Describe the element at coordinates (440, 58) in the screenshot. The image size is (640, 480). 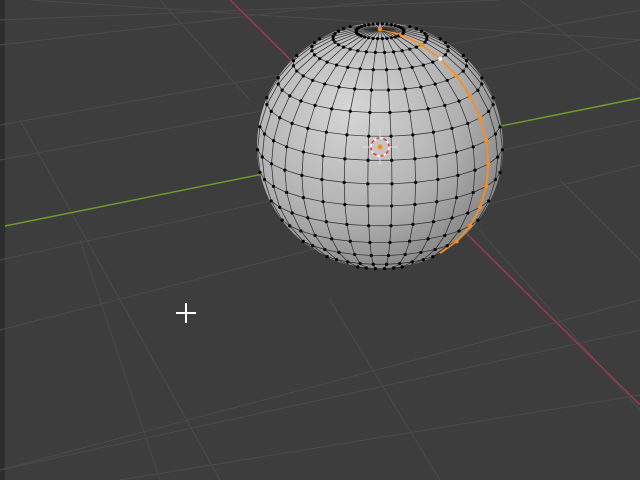
I see `active-vertex` at that location.